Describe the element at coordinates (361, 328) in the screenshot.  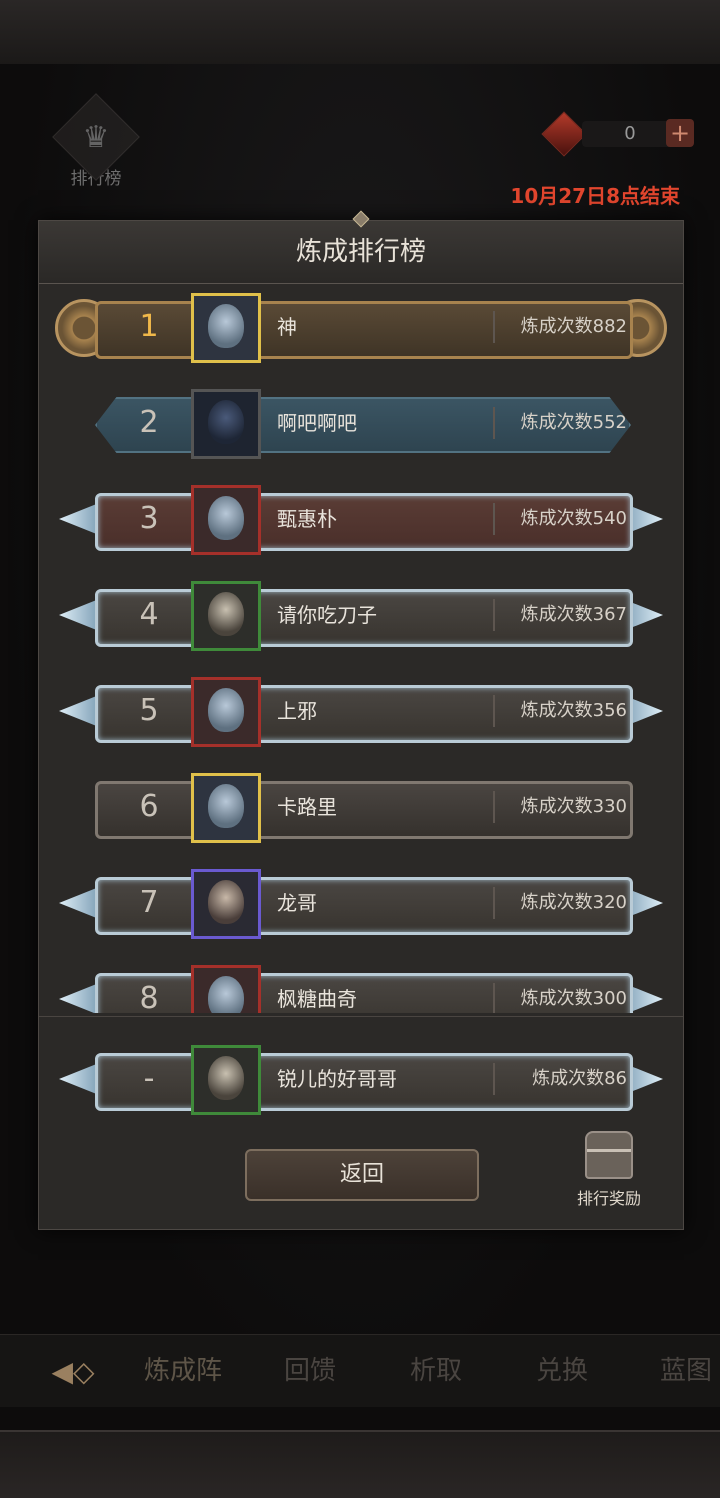
I see `ranking-row: 1 神 炼成次数882` at that location.